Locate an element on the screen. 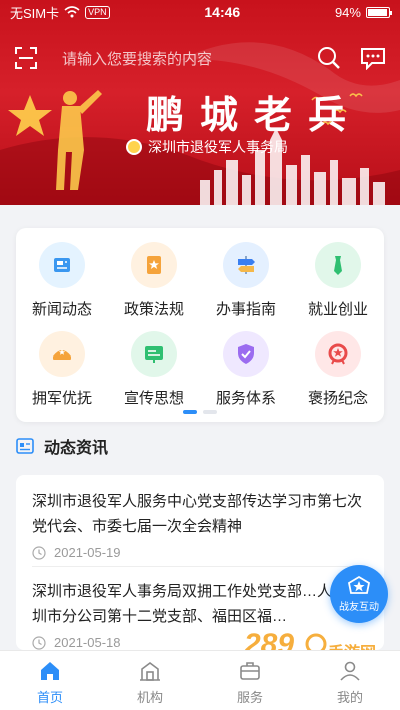 This screenshot has height=710, width=400. scan-button is located at coordinates (26, 58).